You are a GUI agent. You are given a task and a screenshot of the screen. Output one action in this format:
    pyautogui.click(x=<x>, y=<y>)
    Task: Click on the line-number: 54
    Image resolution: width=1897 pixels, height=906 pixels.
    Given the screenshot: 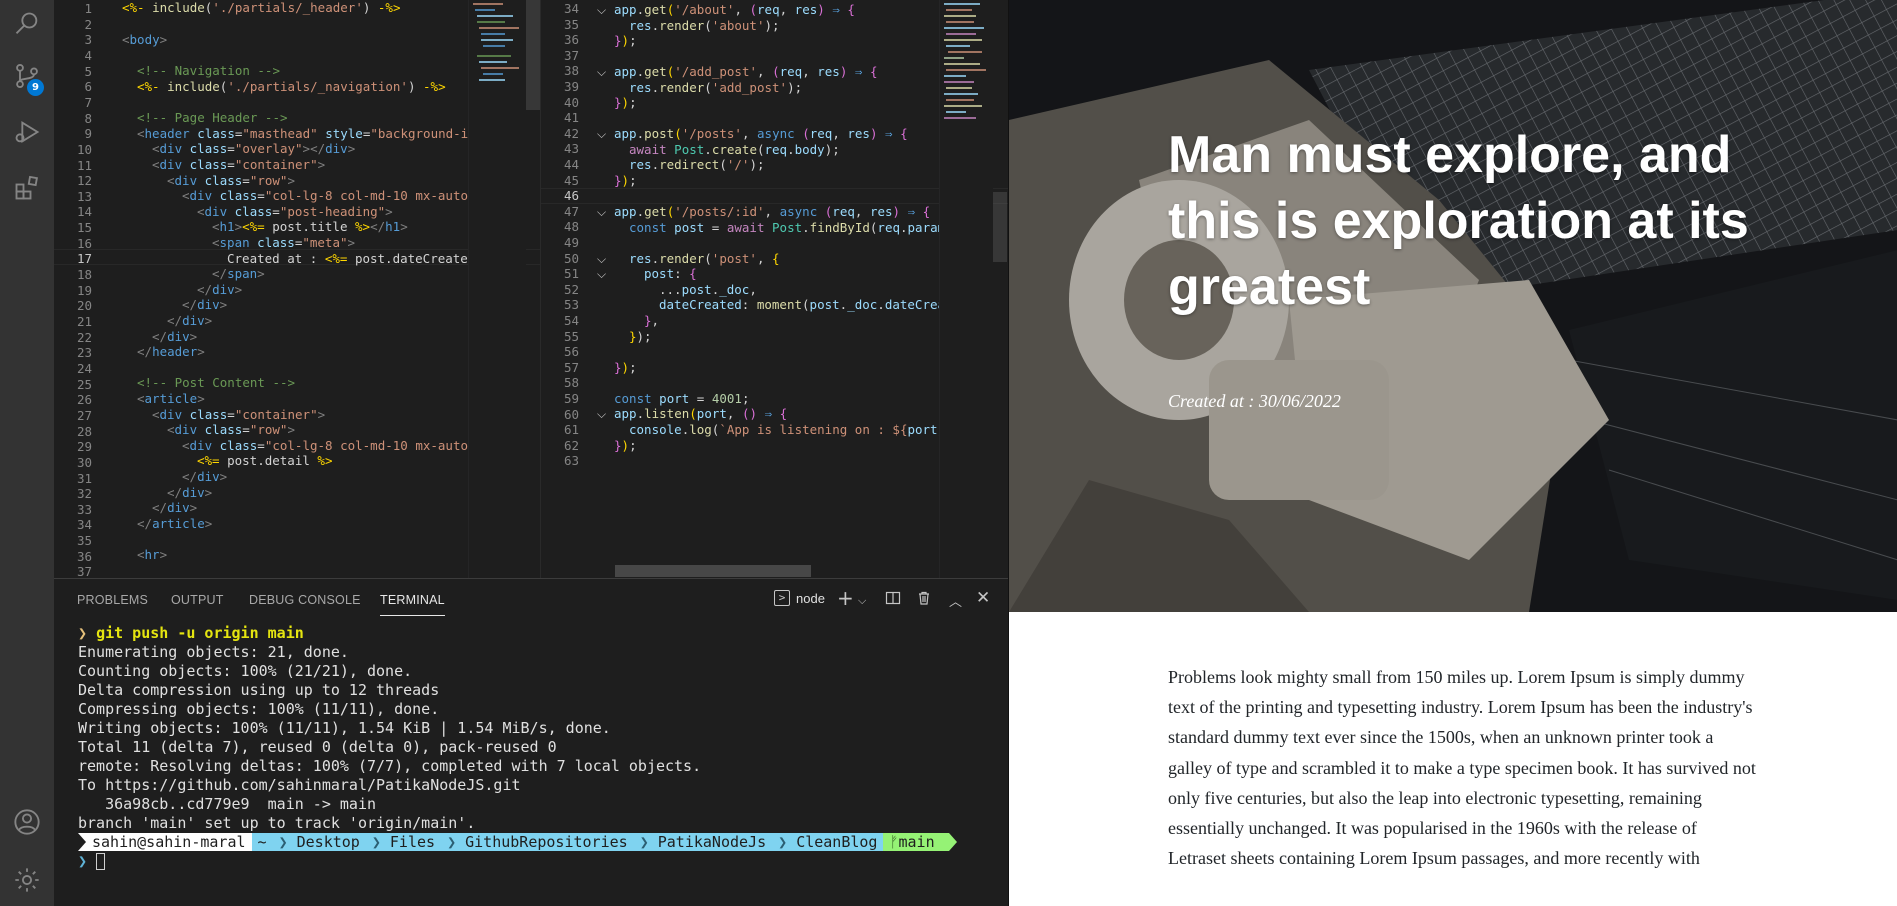 What is the action you would take?
    pyautogui.click(x=571, y=320)
    